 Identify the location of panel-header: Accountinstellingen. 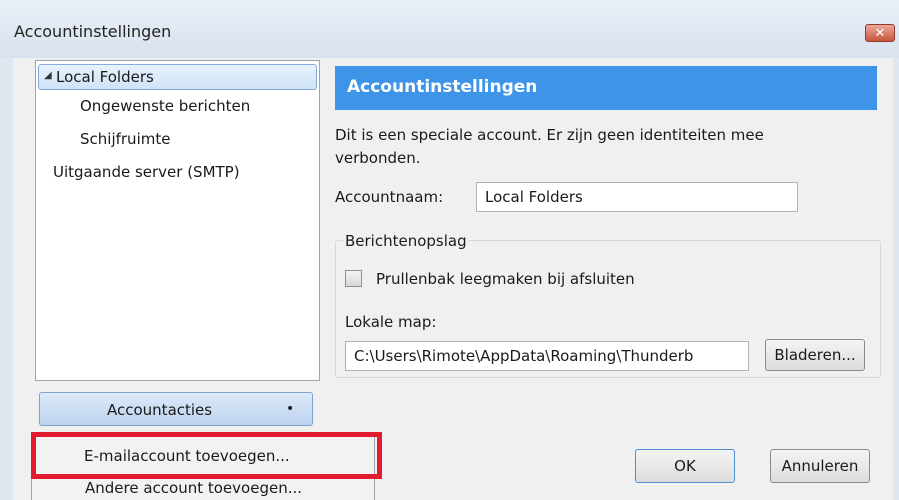
(606, 88).